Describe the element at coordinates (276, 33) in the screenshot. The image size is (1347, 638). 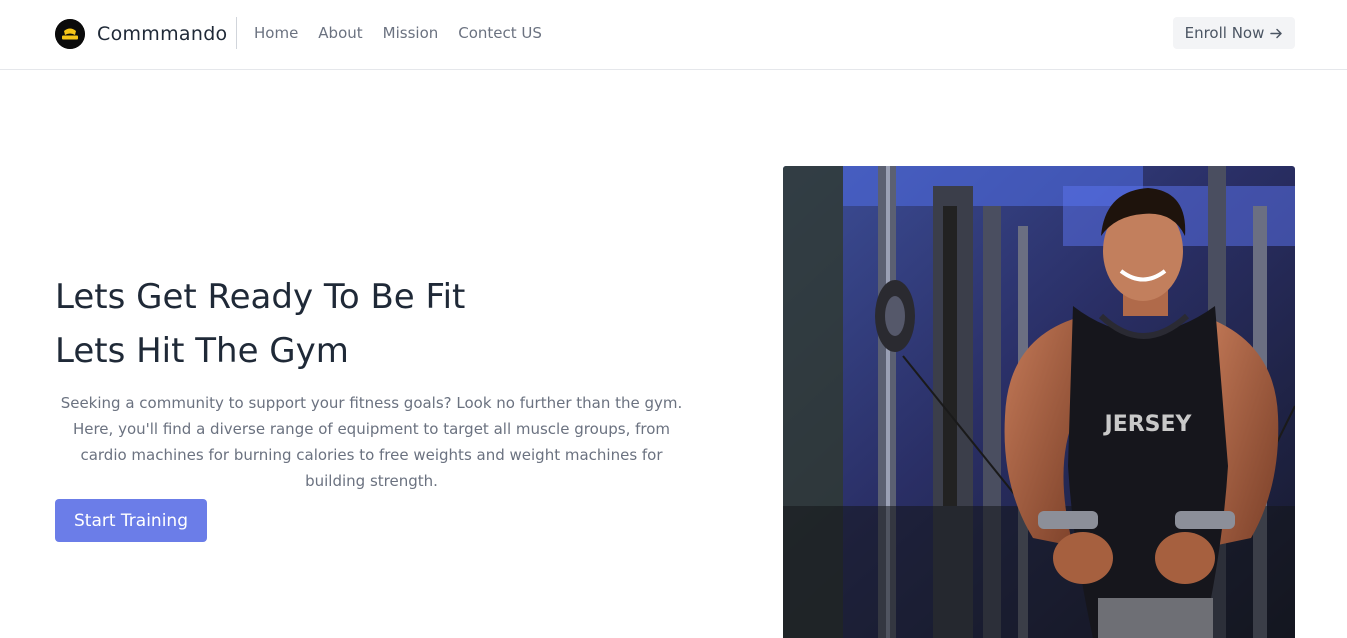
I see `nav-home: Home` at that location.